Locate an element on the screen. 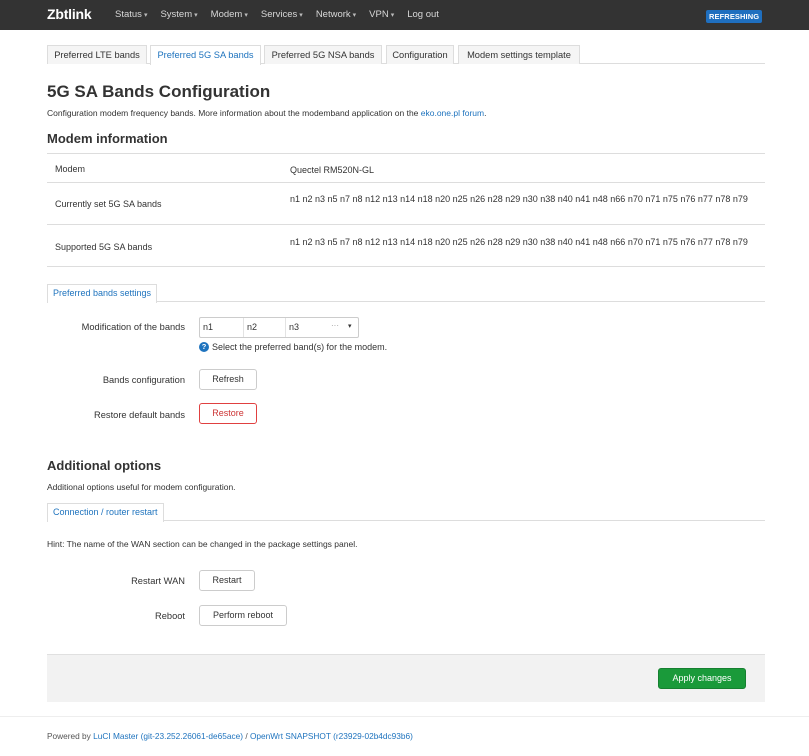 The height and width of the screenshot is (756, 809). menu-label: Status is located at coordinates (128, 14).